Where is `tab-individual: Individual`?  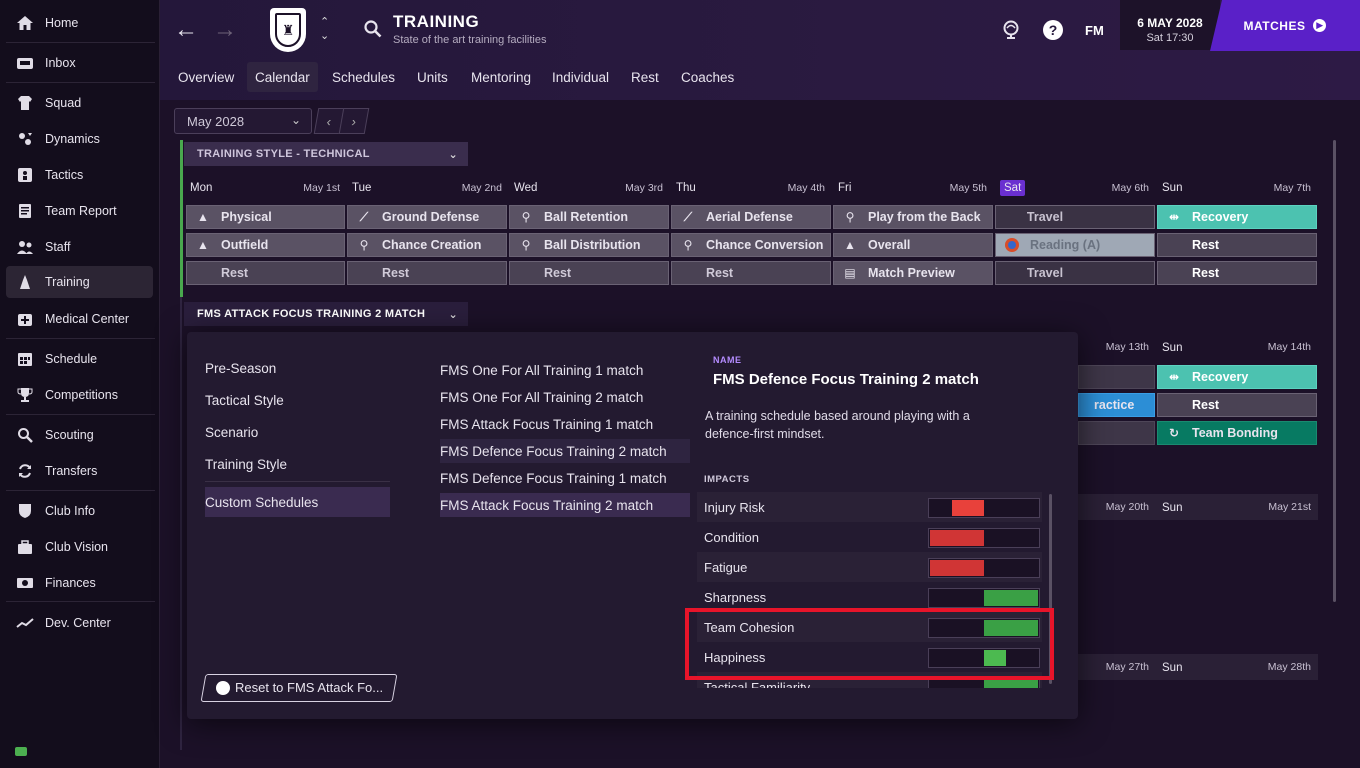
tab-individual: Individual is located at coordinates (580, 77).